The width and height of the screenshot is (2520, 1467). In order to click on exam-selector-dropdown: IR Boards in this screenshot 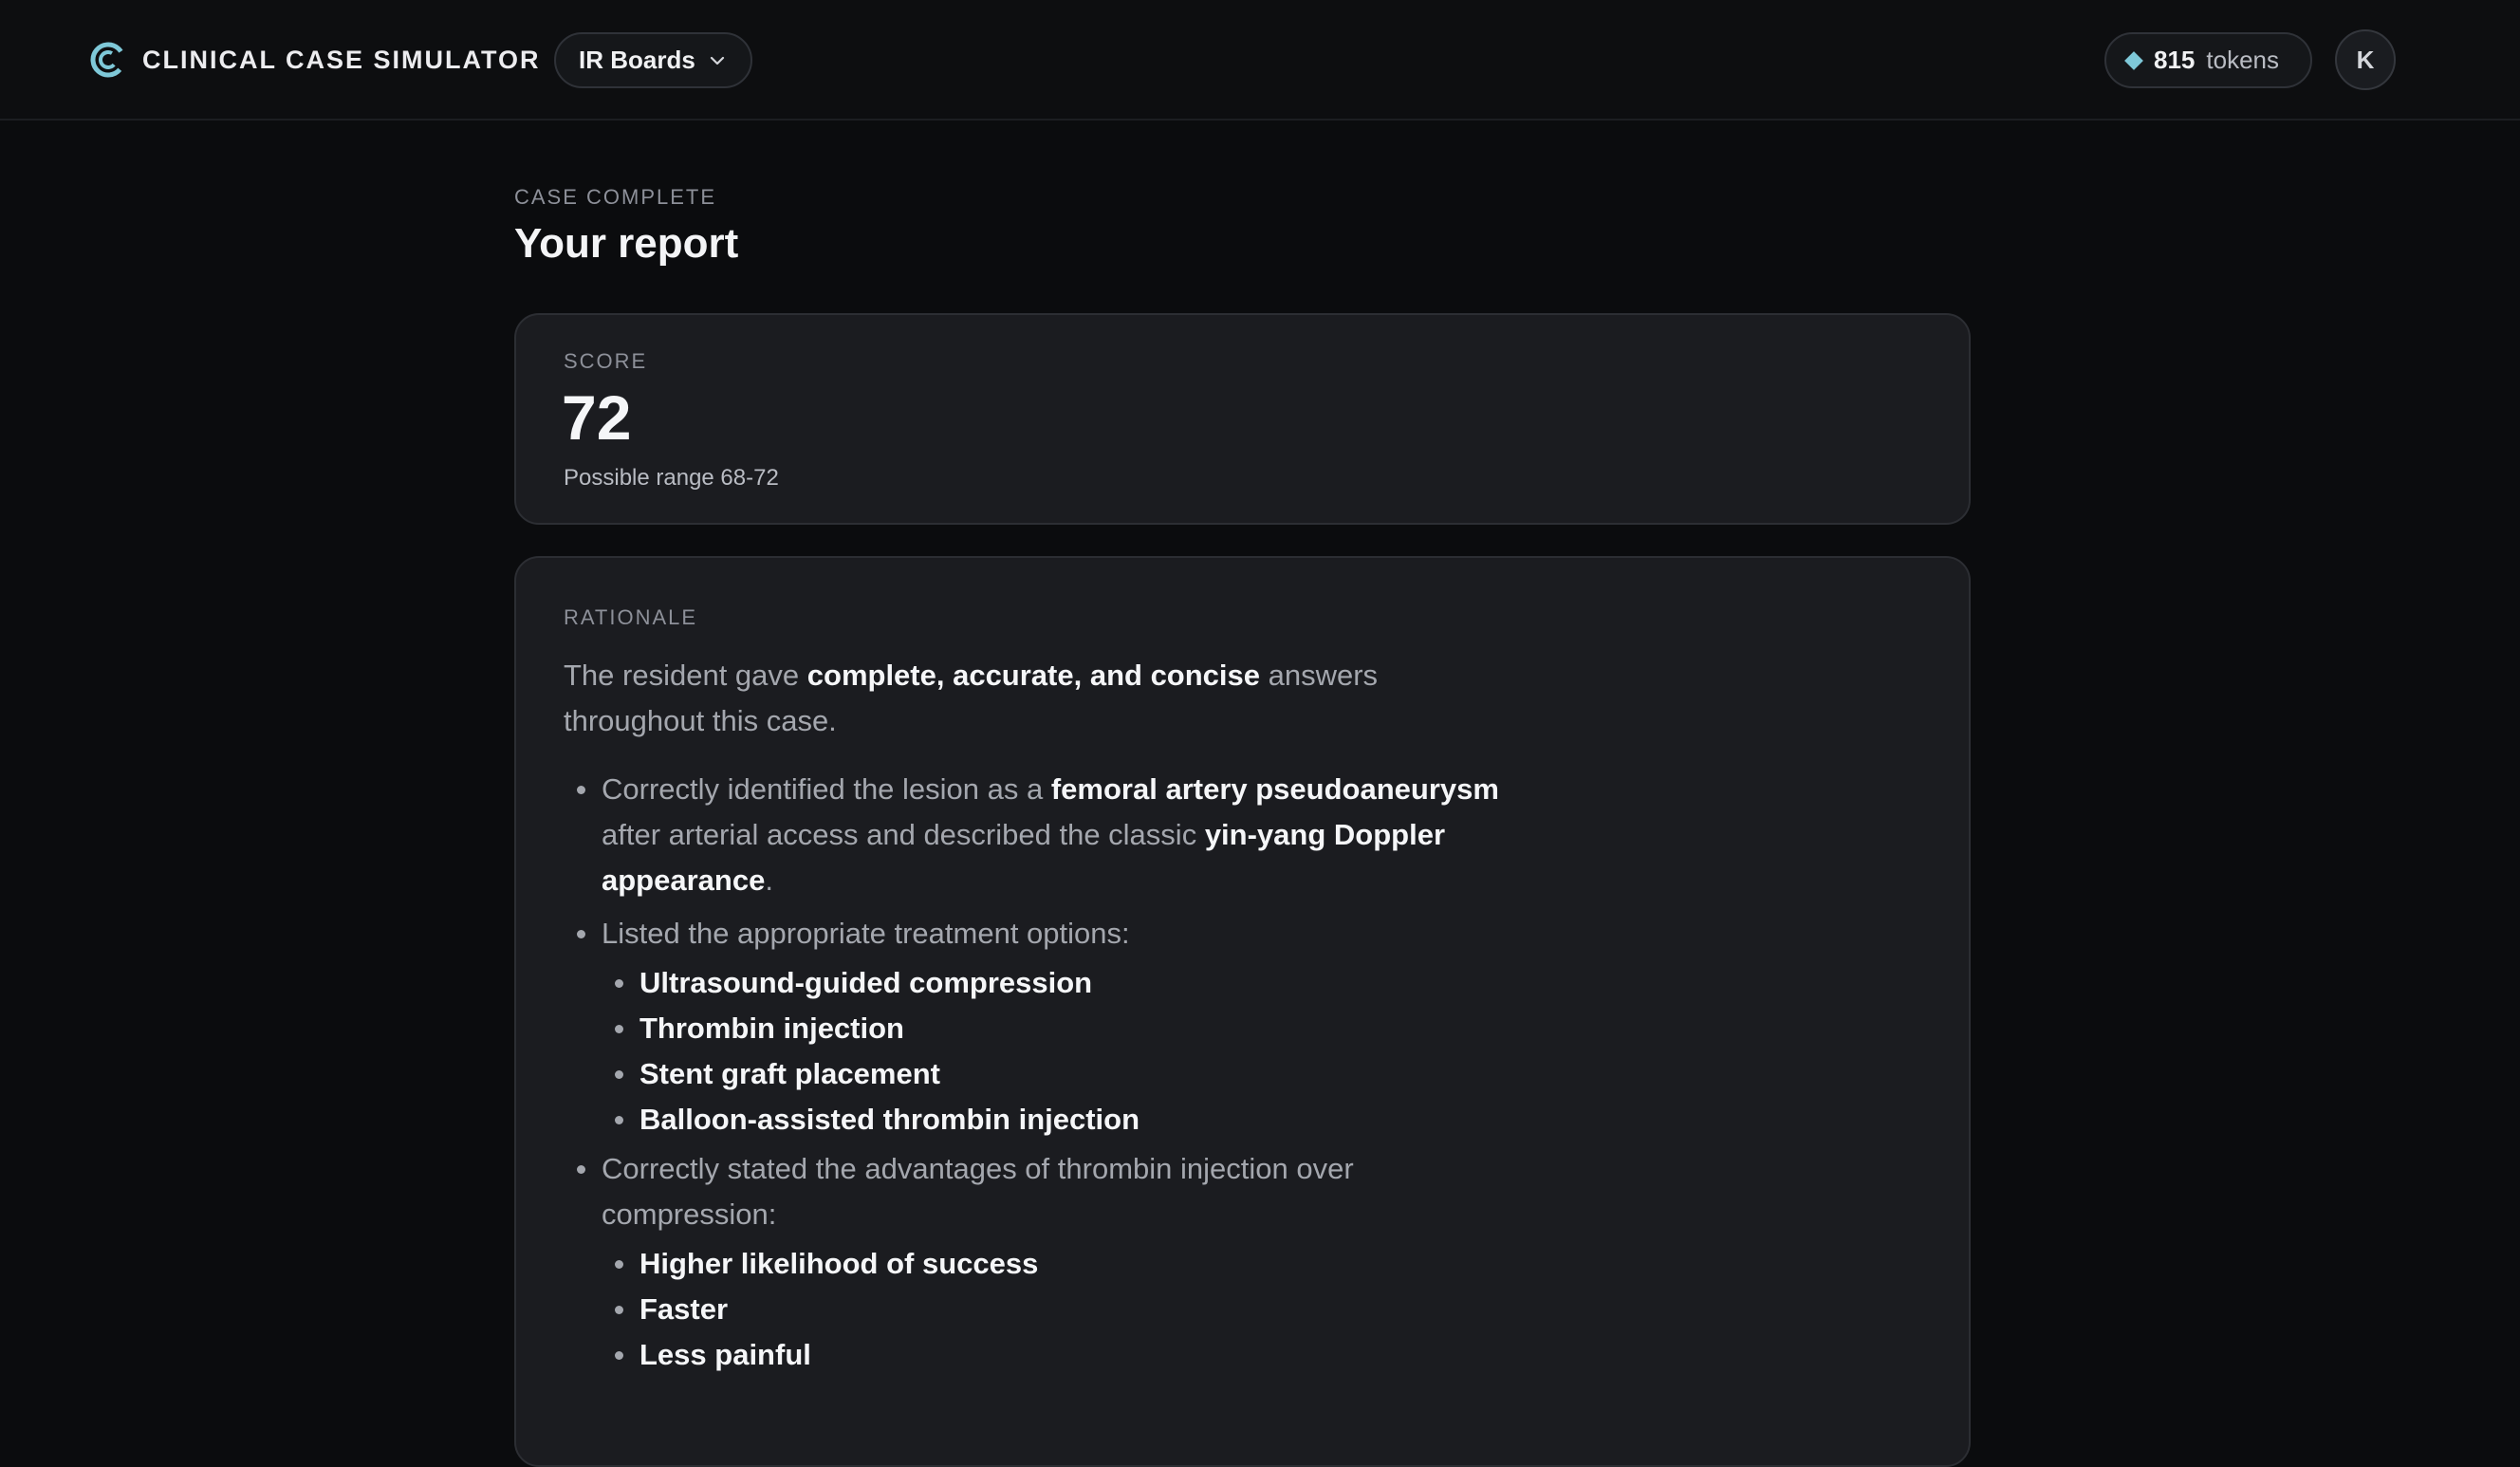, I will do `click(653, 60)`.